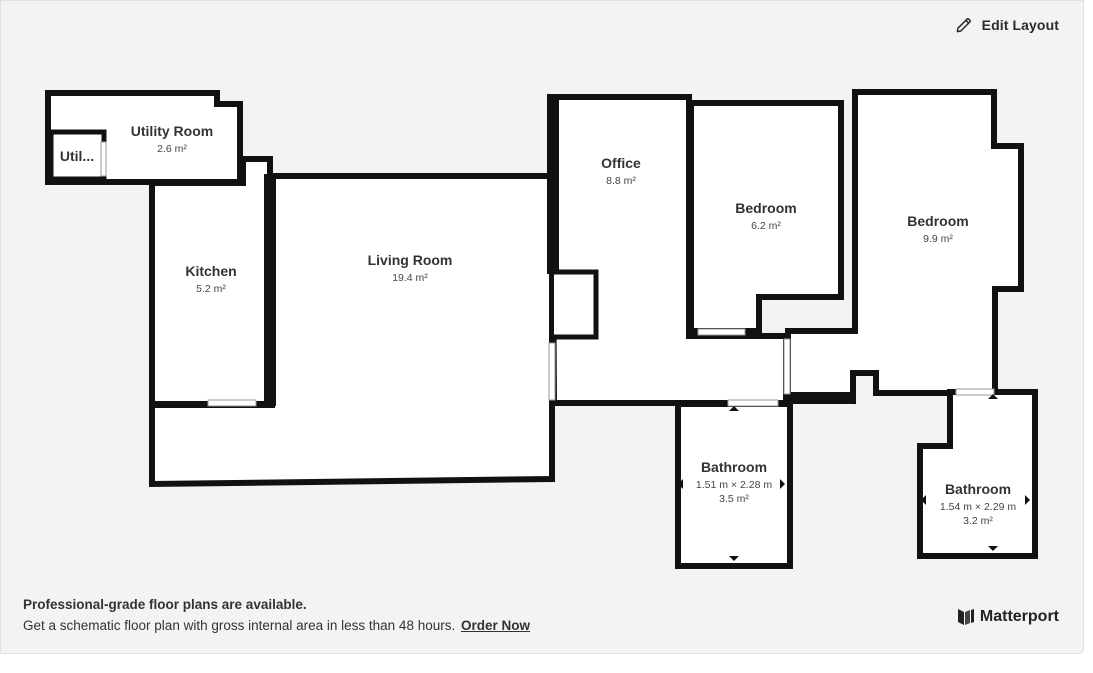 This screenshot has width=1093, height=673. Describe the element at coordinates (938, 239) in the screenshot. I see `bedroom-2-area: 9.9 m²` at that location.